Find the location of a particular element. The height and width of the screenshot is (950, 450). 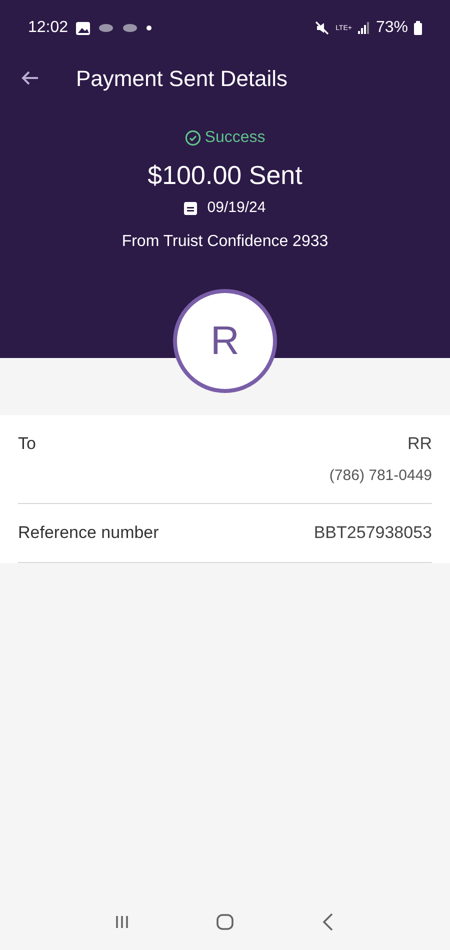

amount-sent: $100.00 Sent is located at coordinates (225, 175).